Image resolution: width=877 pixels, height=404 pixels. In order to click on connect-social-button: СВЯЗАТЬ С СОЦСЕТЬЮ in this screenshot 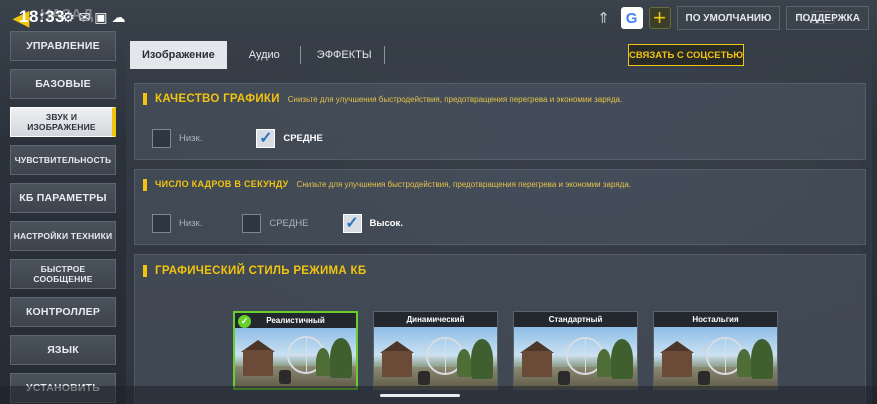, I will do `click(686, 55)`.